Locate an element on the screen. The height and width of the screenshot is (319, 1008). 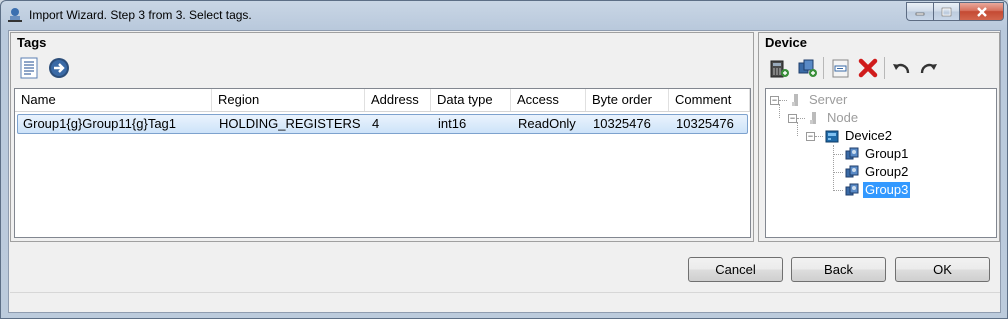
column-header-data-type: Data type is located at coordinates (471, 100).